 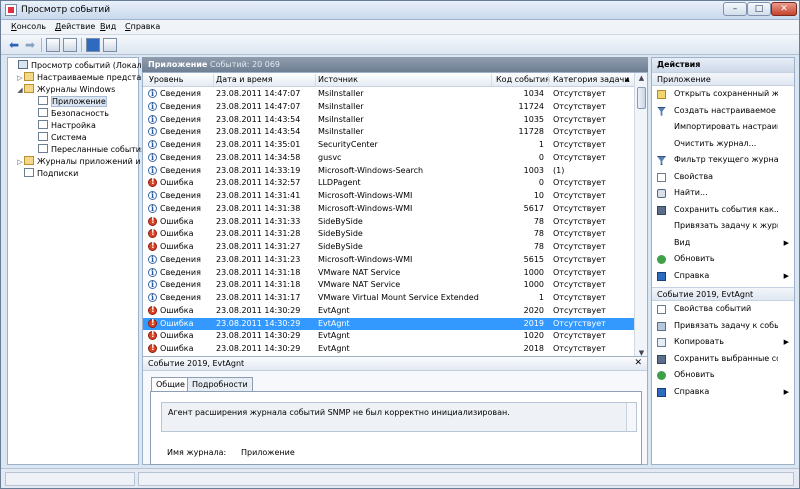 I want to click on scroll-up-arrow-icon: ▲, so click(x=641, y=79).